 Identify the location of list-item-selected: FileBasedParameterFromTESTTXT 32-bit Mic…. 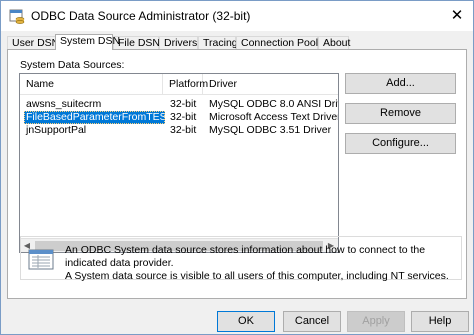
(179, 117).